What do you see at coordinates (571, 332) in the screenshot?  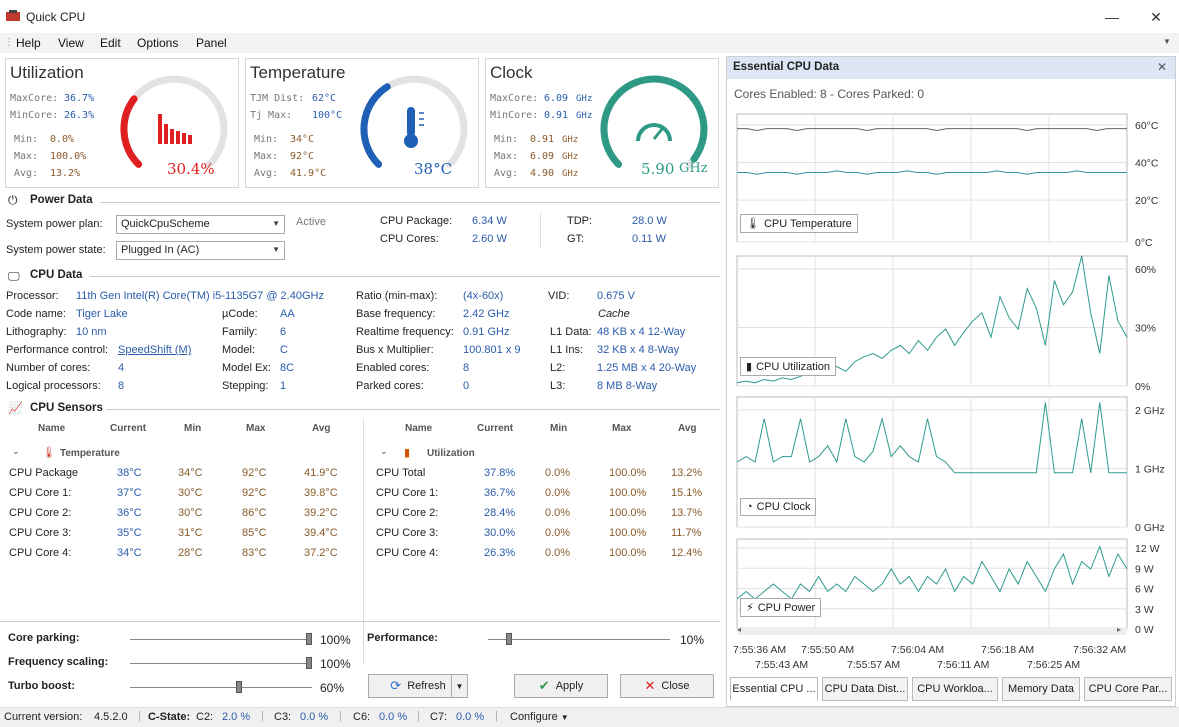 I see `l1d-label: L1 Data:` at bounding box center [571, 332].